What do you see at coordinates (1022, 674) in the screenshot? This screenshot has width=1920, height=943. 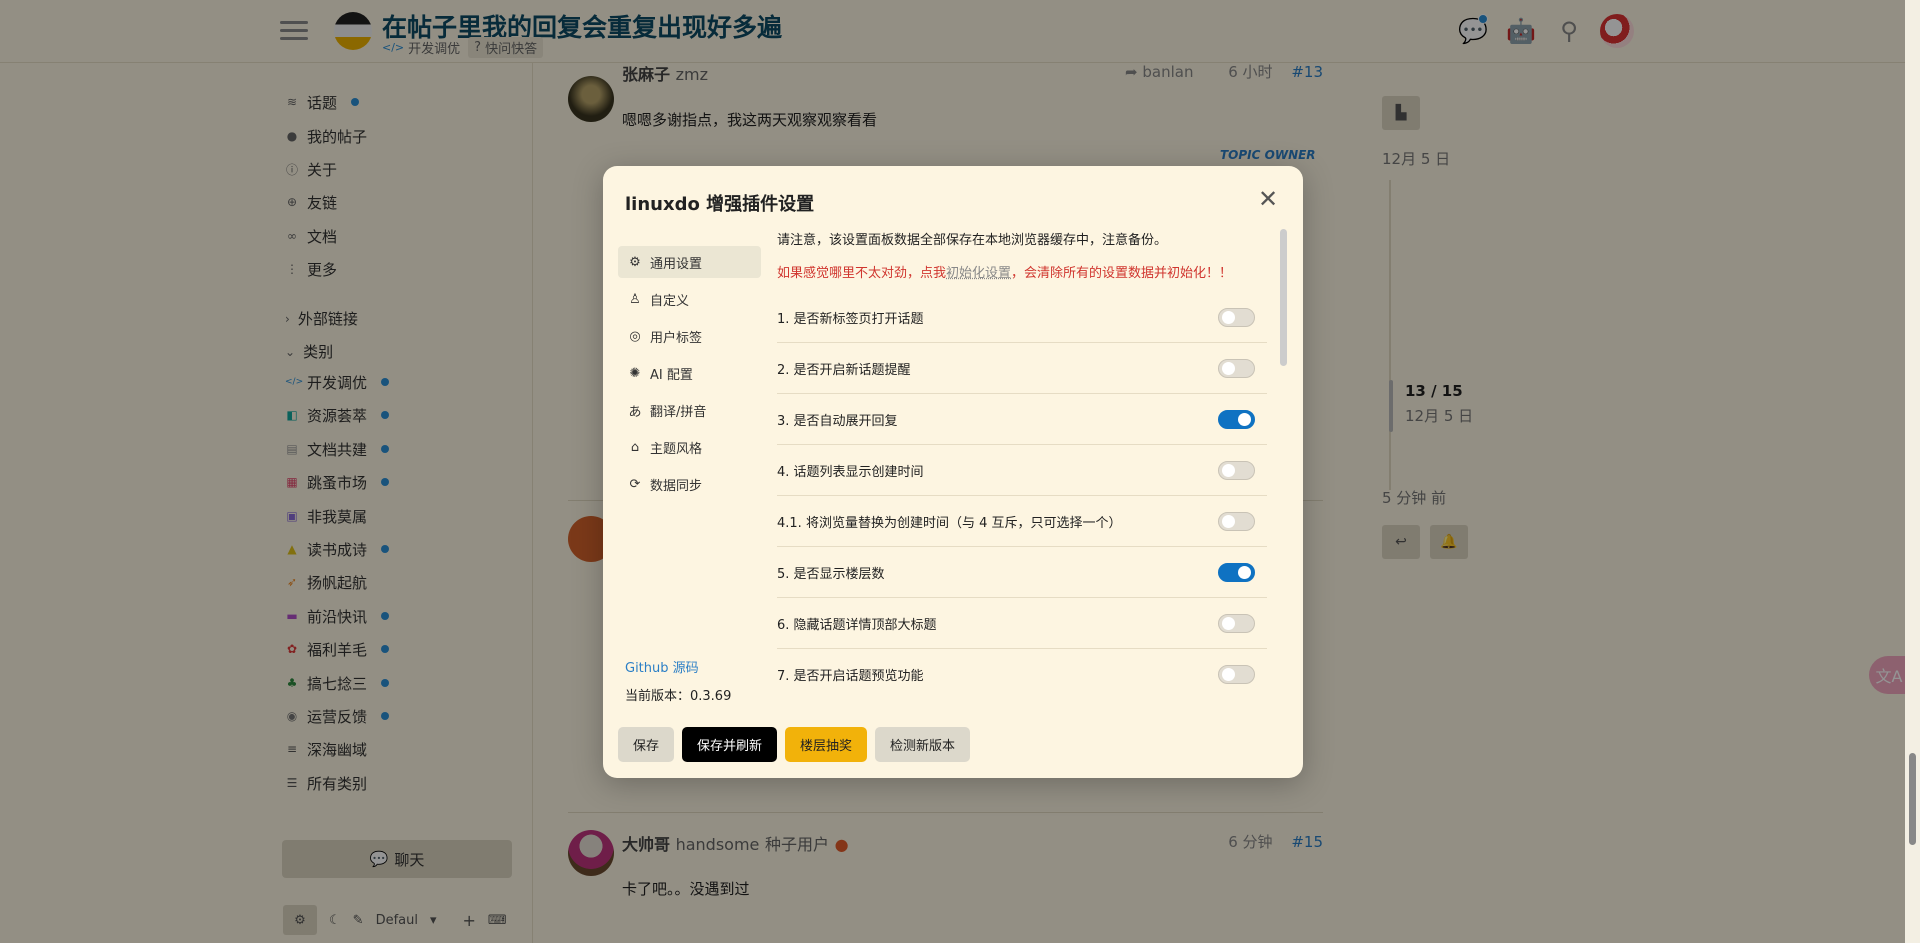 I see `setting-row: 7. 是否开启话题预览功能` at bounding box center [1022, 674].